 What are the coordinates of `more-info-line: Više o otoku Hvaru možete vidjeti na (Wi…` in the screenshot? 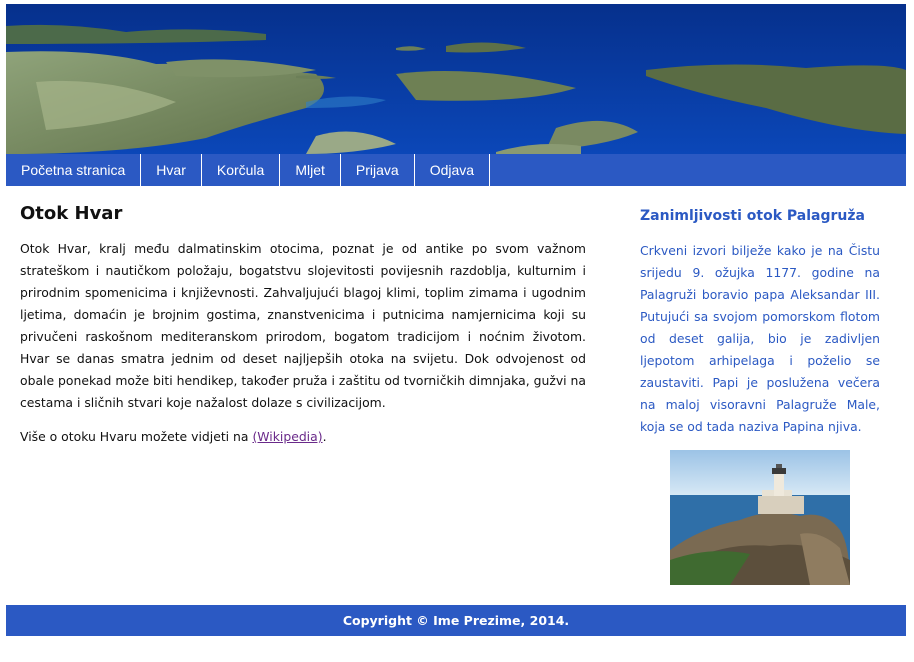 It's located at (303, 437).